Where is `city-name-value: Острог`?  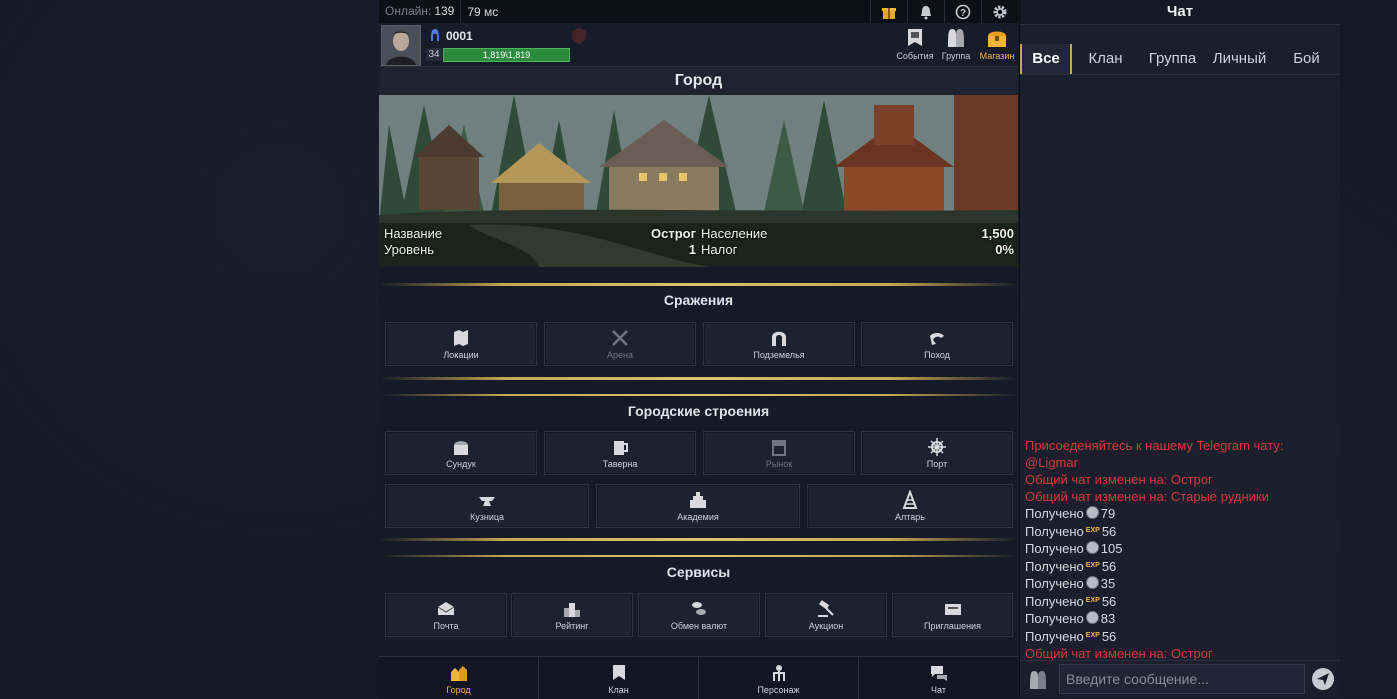
city-name-value: Острог is located at coordinates (673, 233).